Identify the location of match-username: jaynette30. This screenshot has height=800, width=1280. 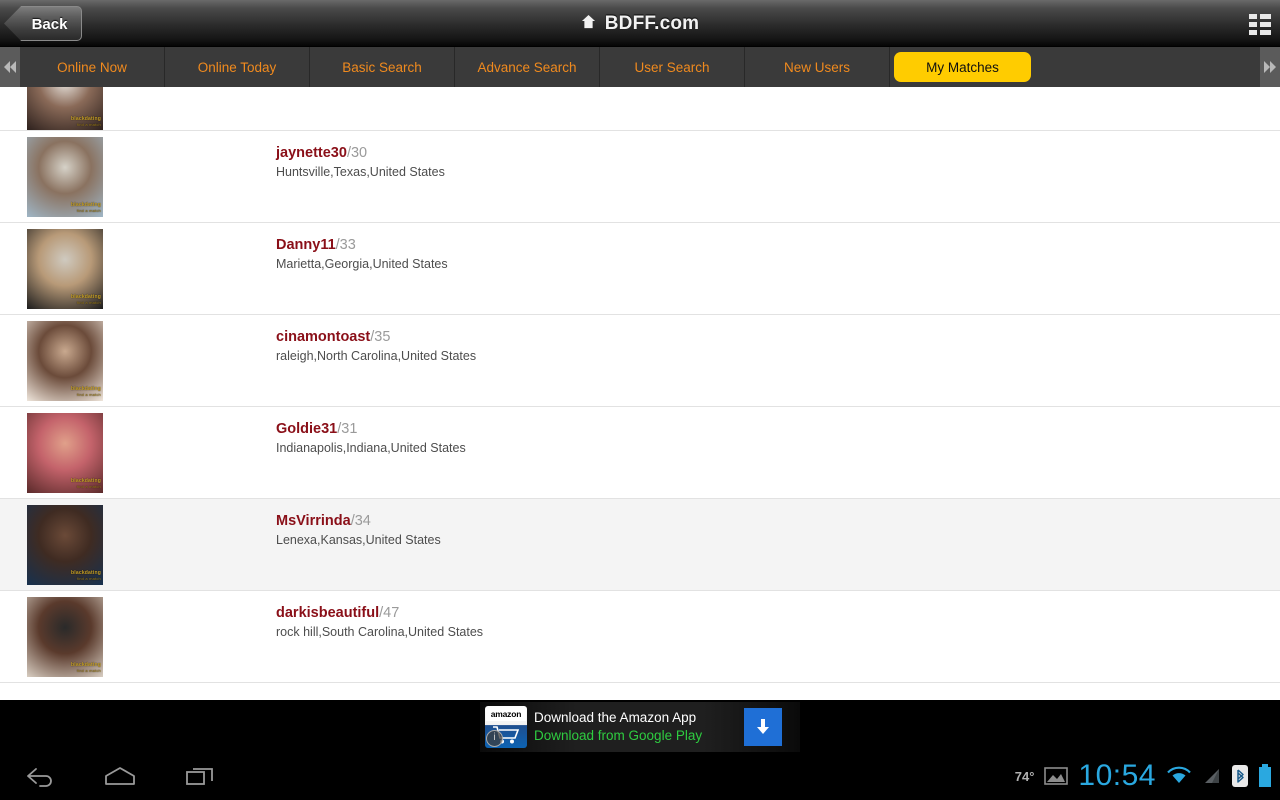
(311, 153).